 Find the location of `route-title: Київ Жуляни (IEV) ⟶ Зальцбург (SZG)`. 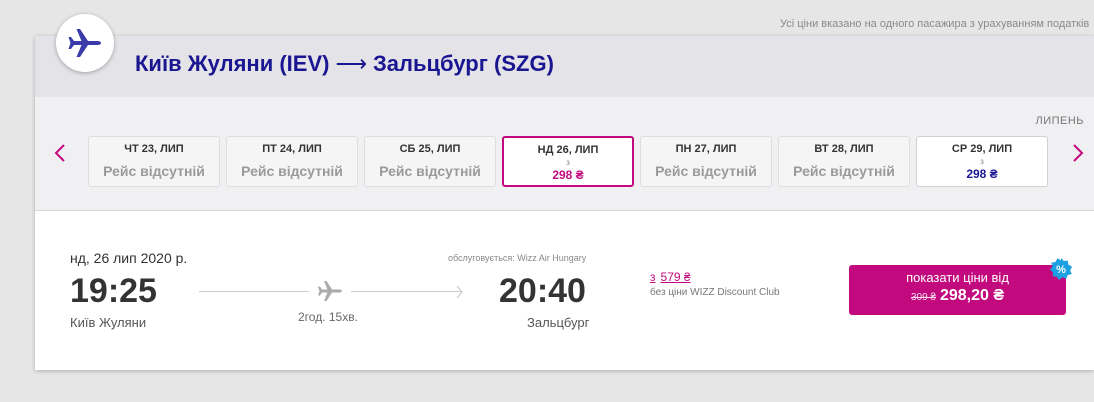

route-title: Київ Жуляни (IEV) ⟶ Зальцбург (SZG) is located at coordinates (344, 64).